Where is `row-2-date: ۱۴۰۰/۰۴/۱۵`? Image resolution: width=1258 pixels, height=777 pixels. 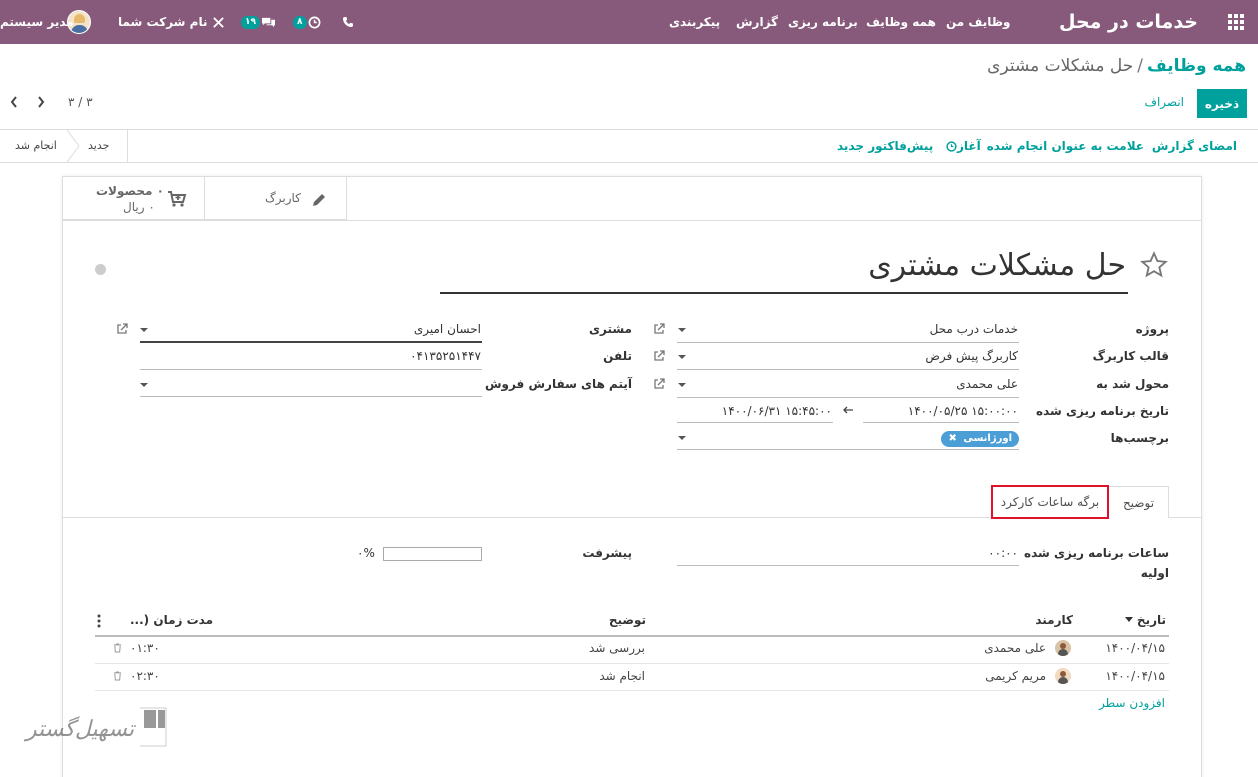
row-2-date: ۱۴۰۰/۰۴/۱۵ is located at coordinates (1135, 676).